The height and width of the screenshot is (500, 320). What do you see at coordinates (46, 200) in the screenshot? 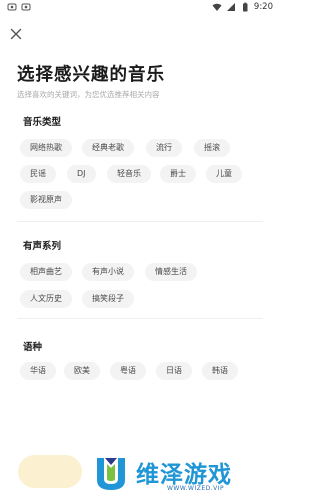
I see `chip-music-type: 影视原声` at bounding box center [46, 200].